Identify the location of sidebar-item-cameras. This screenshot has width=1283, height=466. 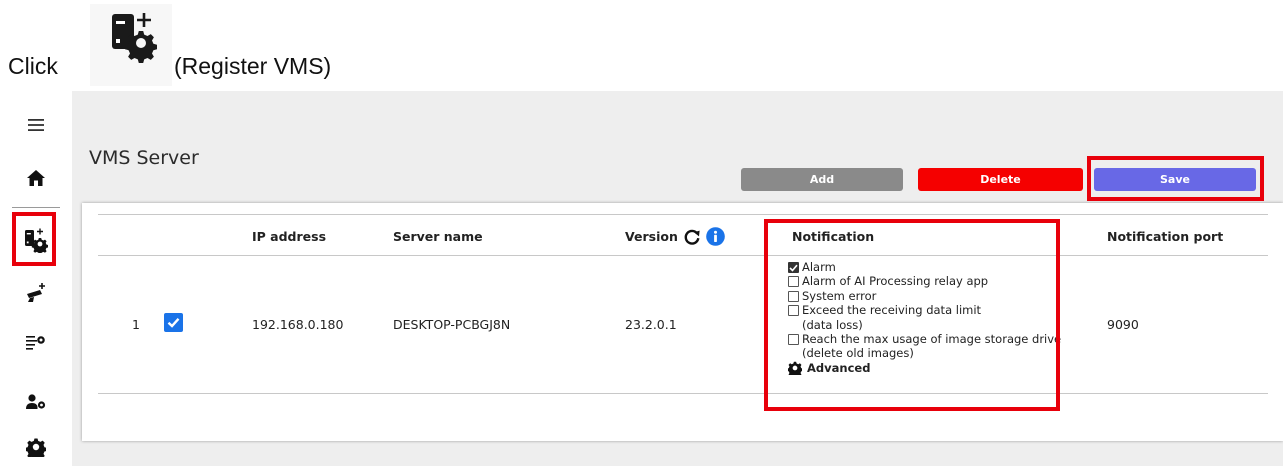
(36, 293).